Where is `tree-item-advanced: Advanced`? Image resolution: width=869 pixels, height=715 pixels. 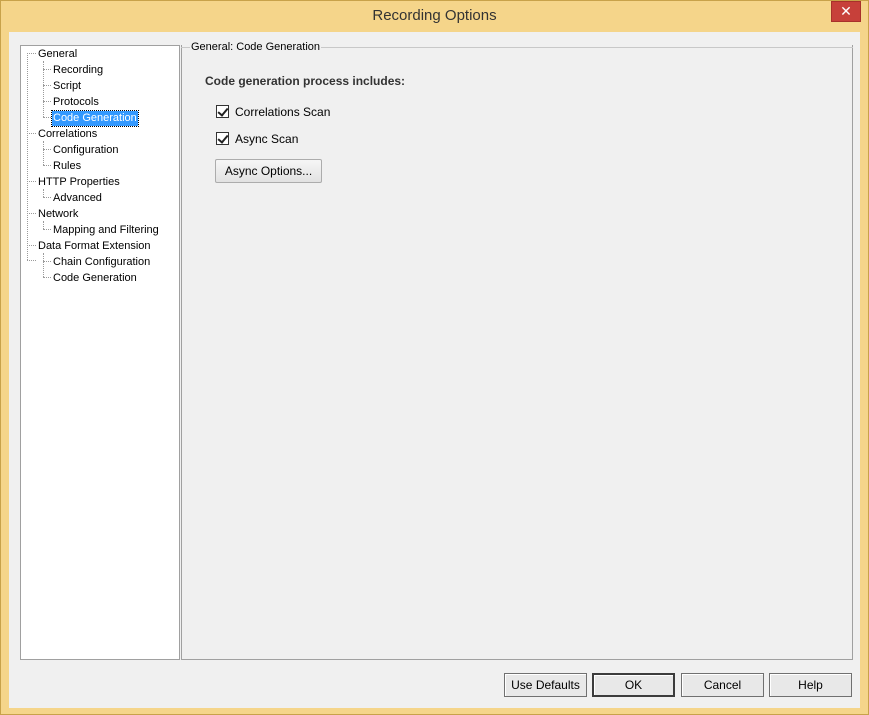
tree-item-advanced: Advanced is located at coordinates (77, 198).